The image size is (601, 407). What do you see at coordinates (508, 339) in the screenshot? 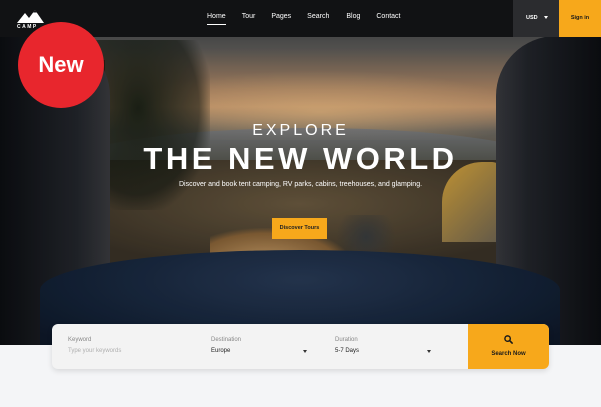
I see `search-icon` at bounding box center [508, 339].